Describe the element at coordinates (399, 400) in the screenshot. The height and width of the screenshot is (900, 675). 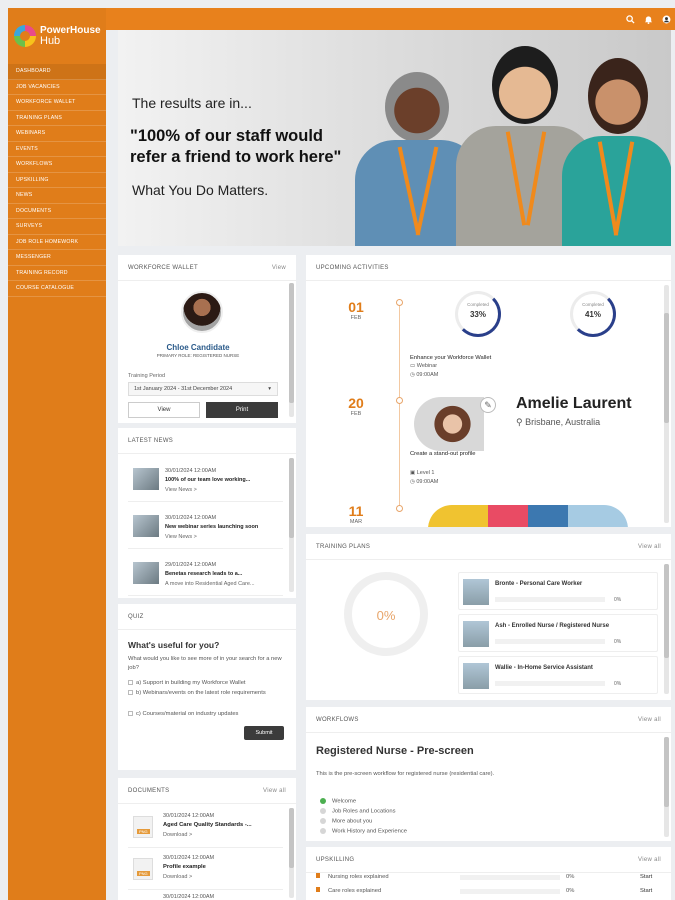
I see `timeline-dot` at that location.